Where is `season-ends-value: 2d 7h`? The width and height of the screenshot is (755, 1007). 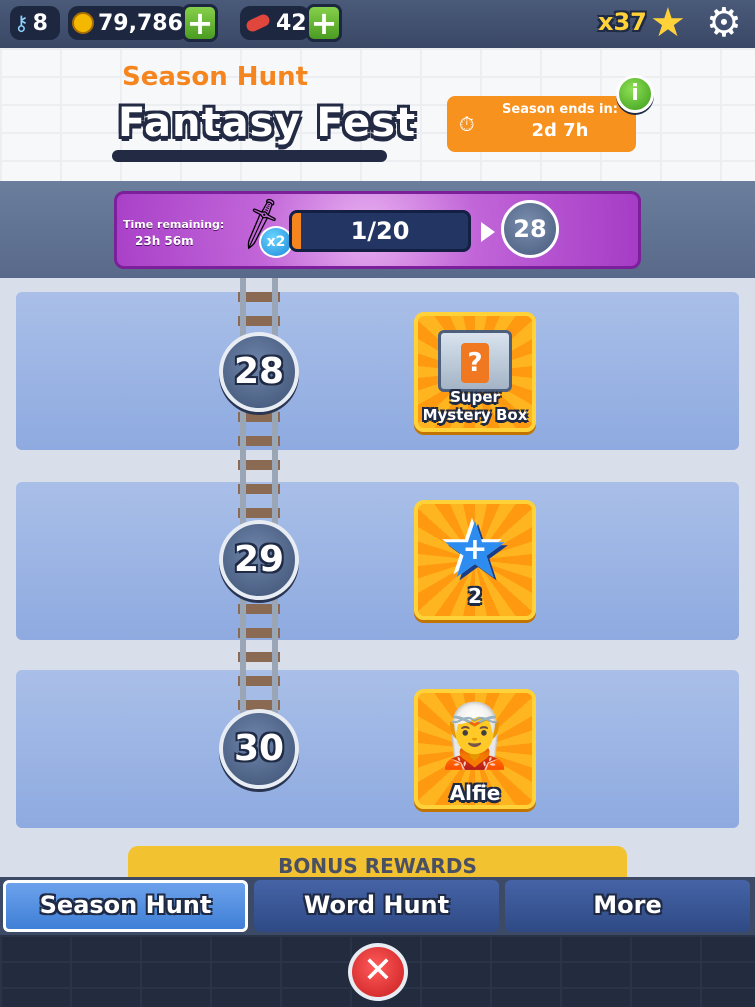 season-ends-value: 2d 7h is located at coordinates (560, 130).